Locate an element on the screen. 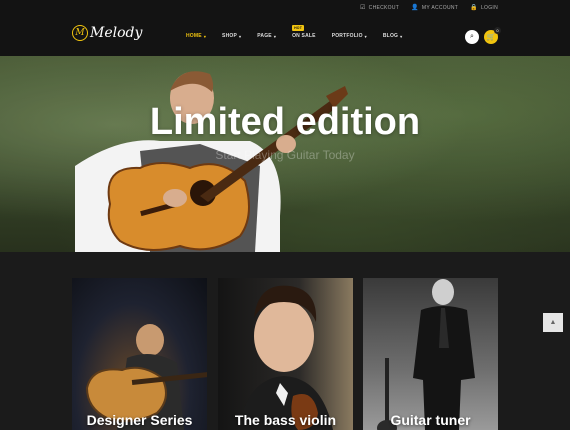 The width and height of the screenshot is (570, 430). collection-card-guitar-tuner: Guitar tuner is located at coordinates (430, 354).